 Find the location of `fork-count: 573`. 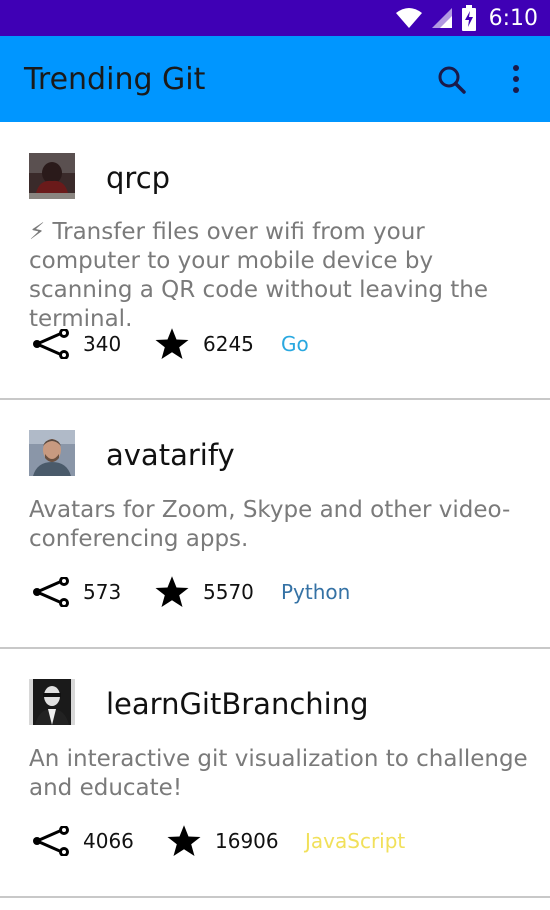

fork-count: 573 is located at coordinates (102, 592).